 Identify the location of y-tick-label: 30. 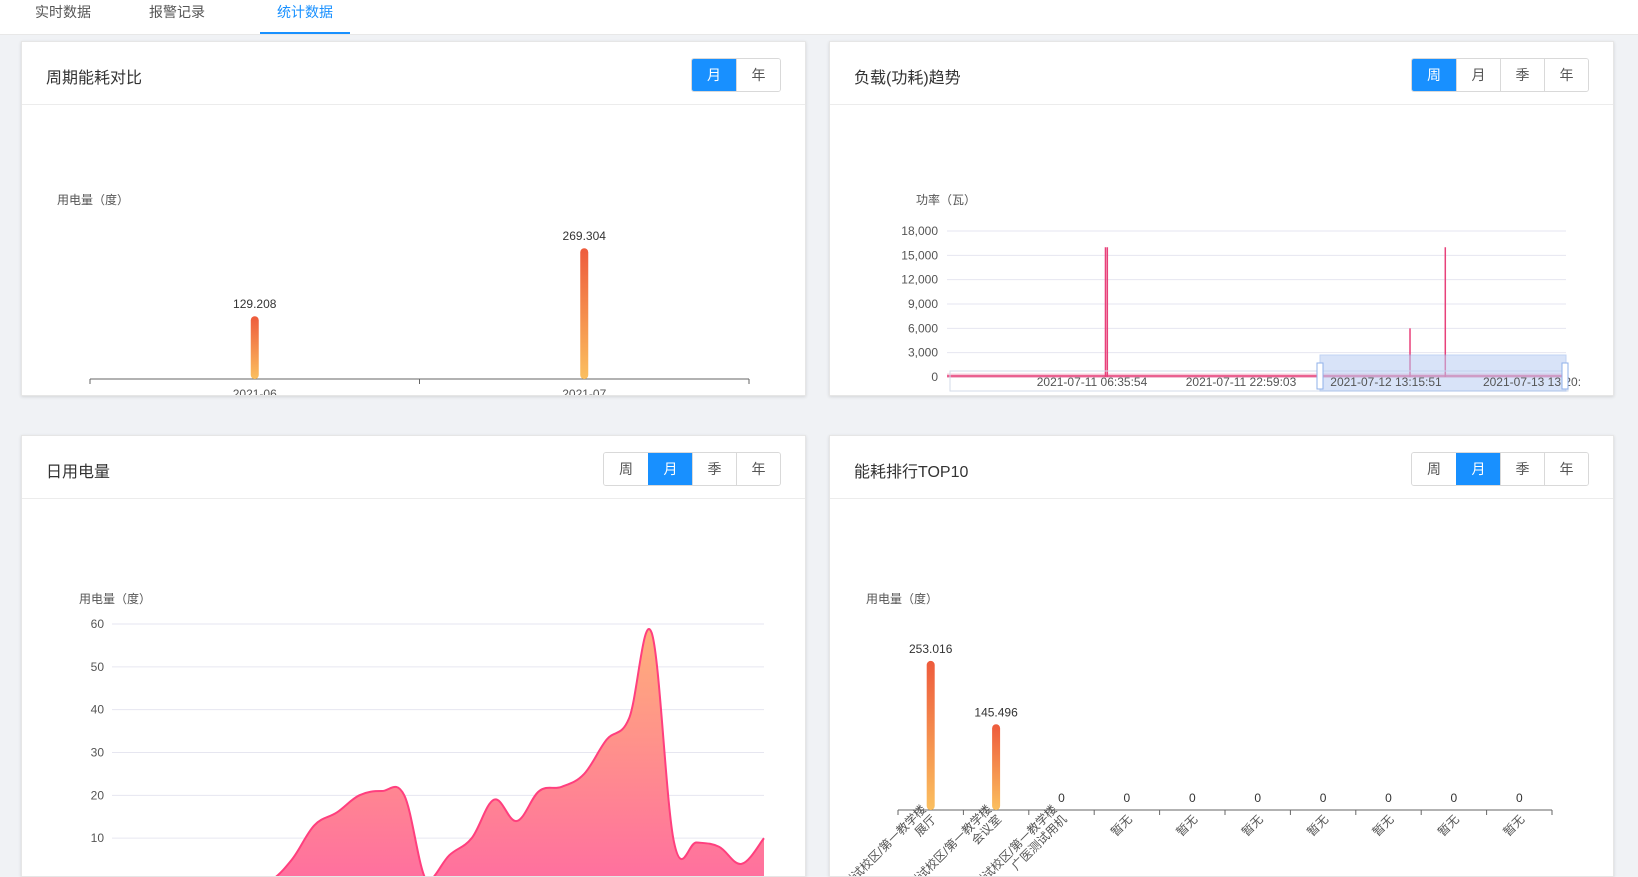
(98, 753).